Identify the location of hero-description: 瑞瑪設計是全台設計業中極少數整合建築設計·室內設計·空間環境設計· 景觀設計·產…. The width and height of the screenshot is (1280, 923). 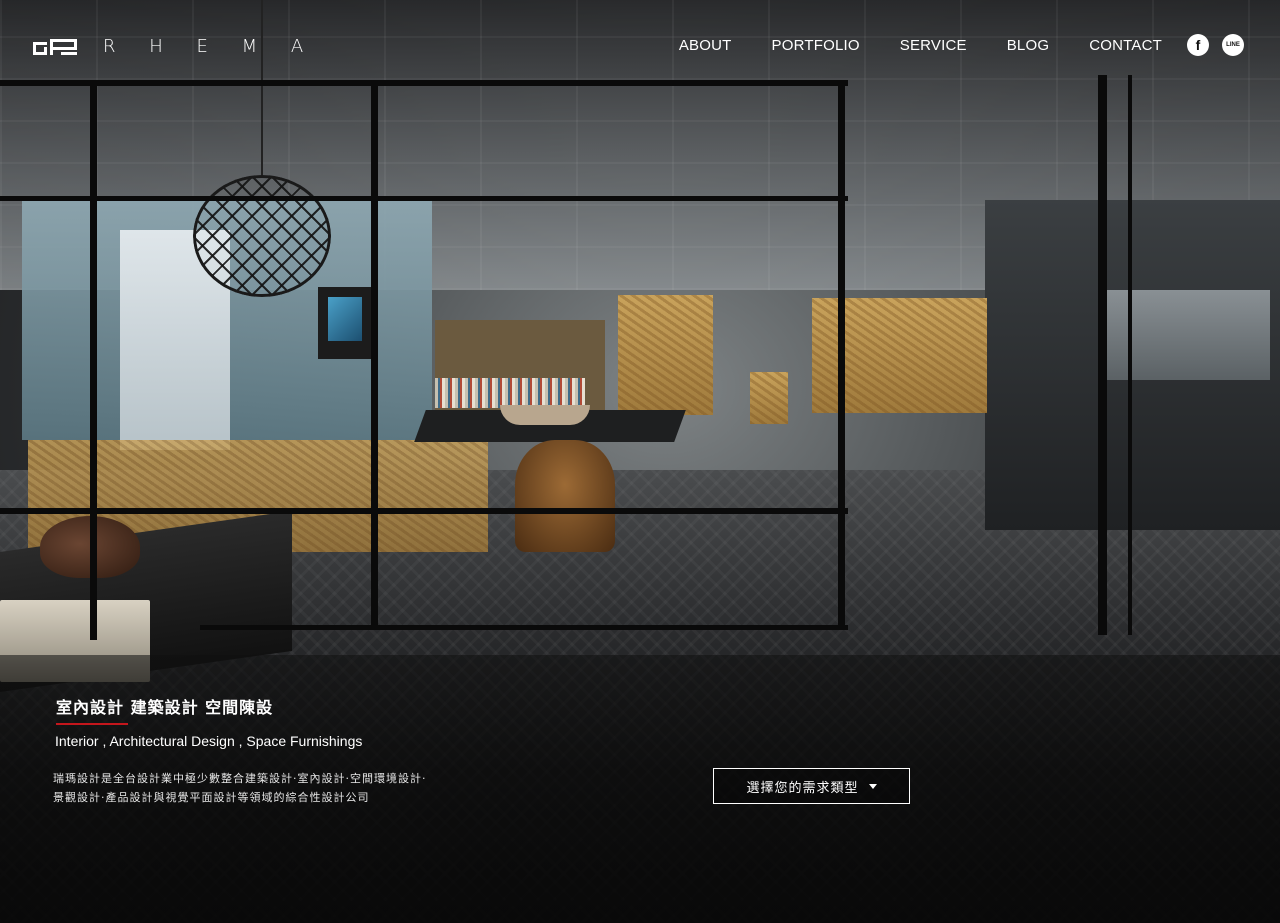
(268, 788).